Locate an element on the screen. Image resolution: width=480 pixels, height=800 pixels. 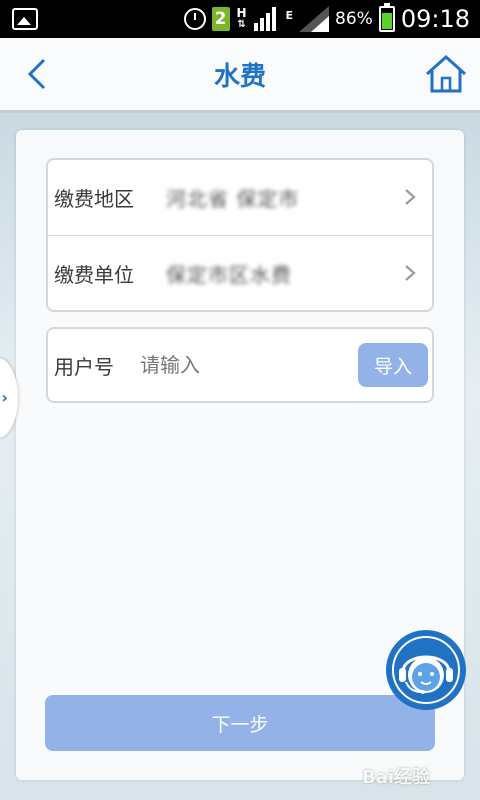
page-title: 水费 is located at coordinates (239, 76).